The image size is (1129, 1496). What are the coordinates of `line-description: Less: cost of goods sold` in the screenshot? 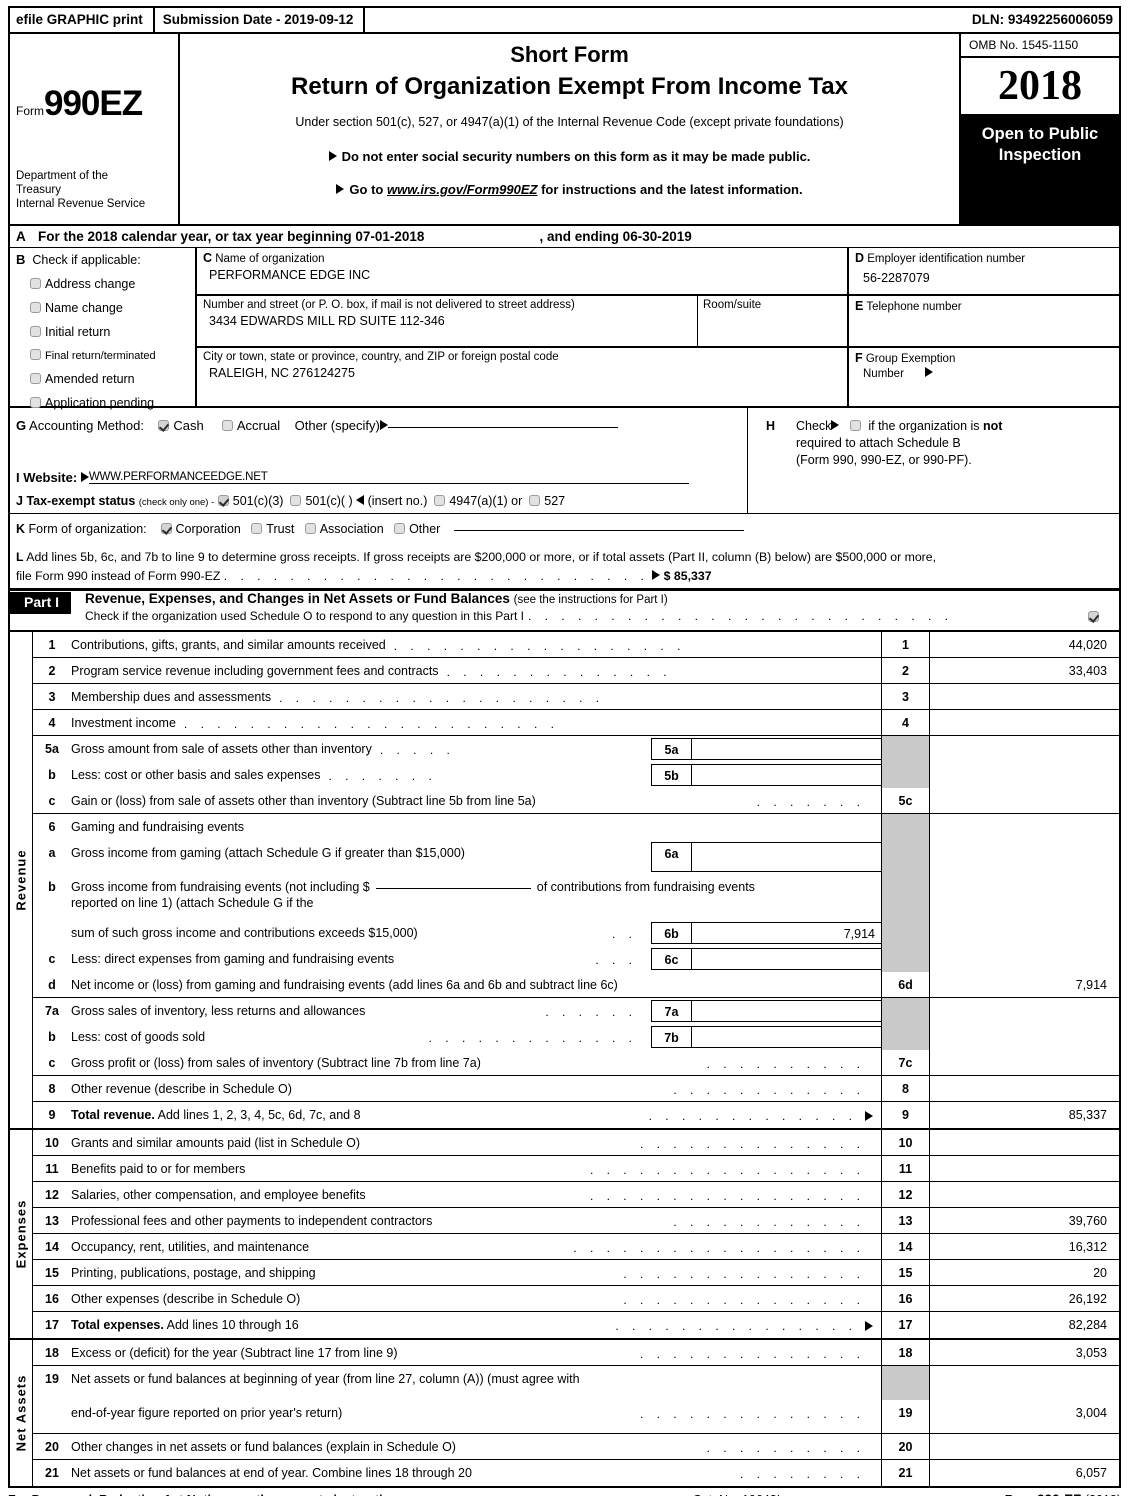 It's located at (138, 1037).